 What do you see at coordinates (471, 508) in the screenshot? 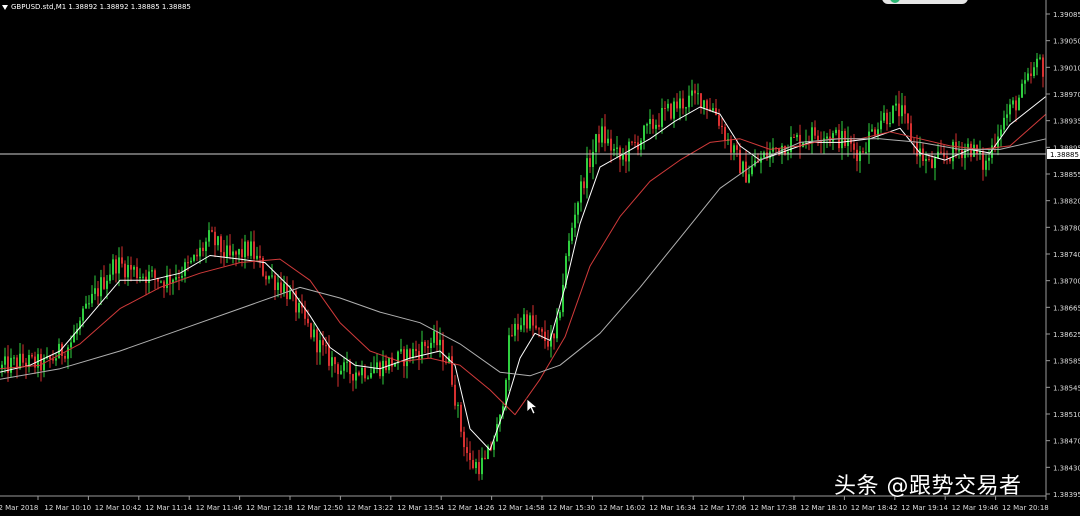
I see `x-tick-label: 12 Mar 14:26` at bounding box center [471, 508].